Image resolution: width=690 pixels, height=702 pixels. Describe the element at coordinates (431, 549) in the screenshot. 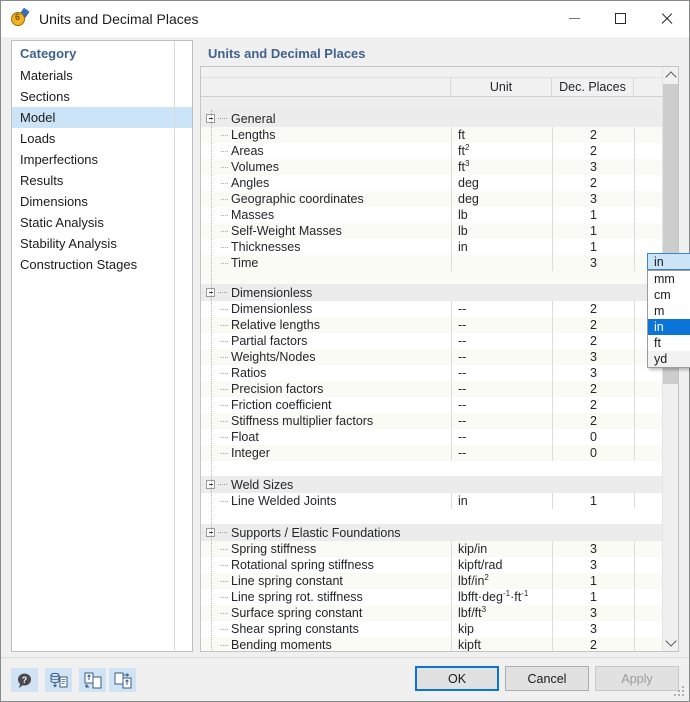

I see `table-row: Spring stiffness kip/in 3` at that location.